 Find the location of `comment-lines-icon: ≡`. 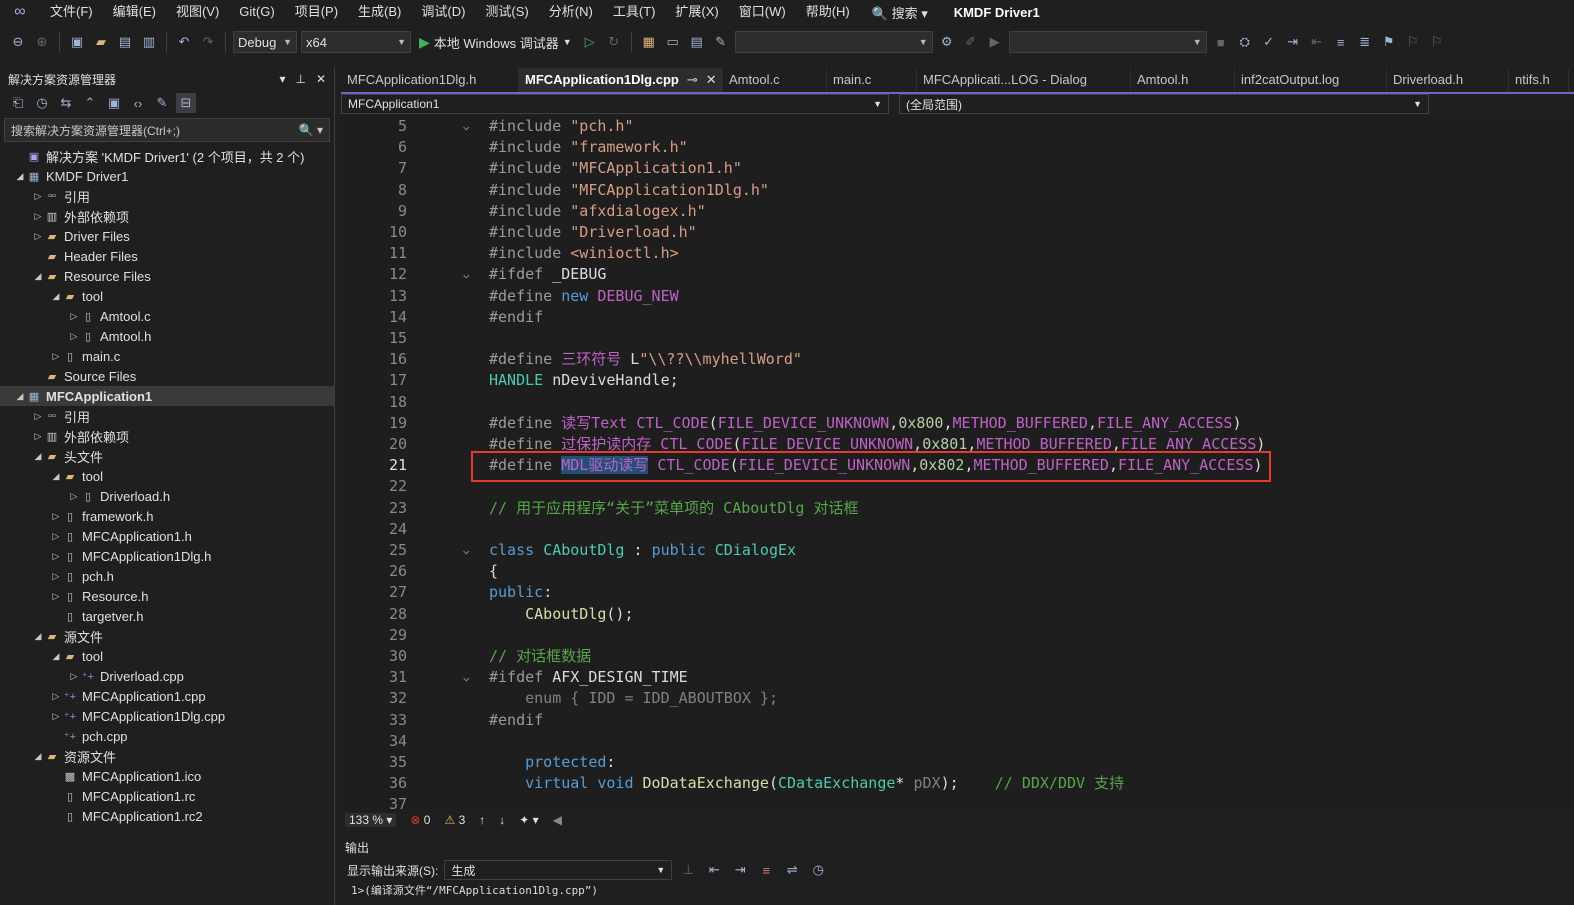

comment-lines-icon: ≡ is located at coordinates (1341, 42).